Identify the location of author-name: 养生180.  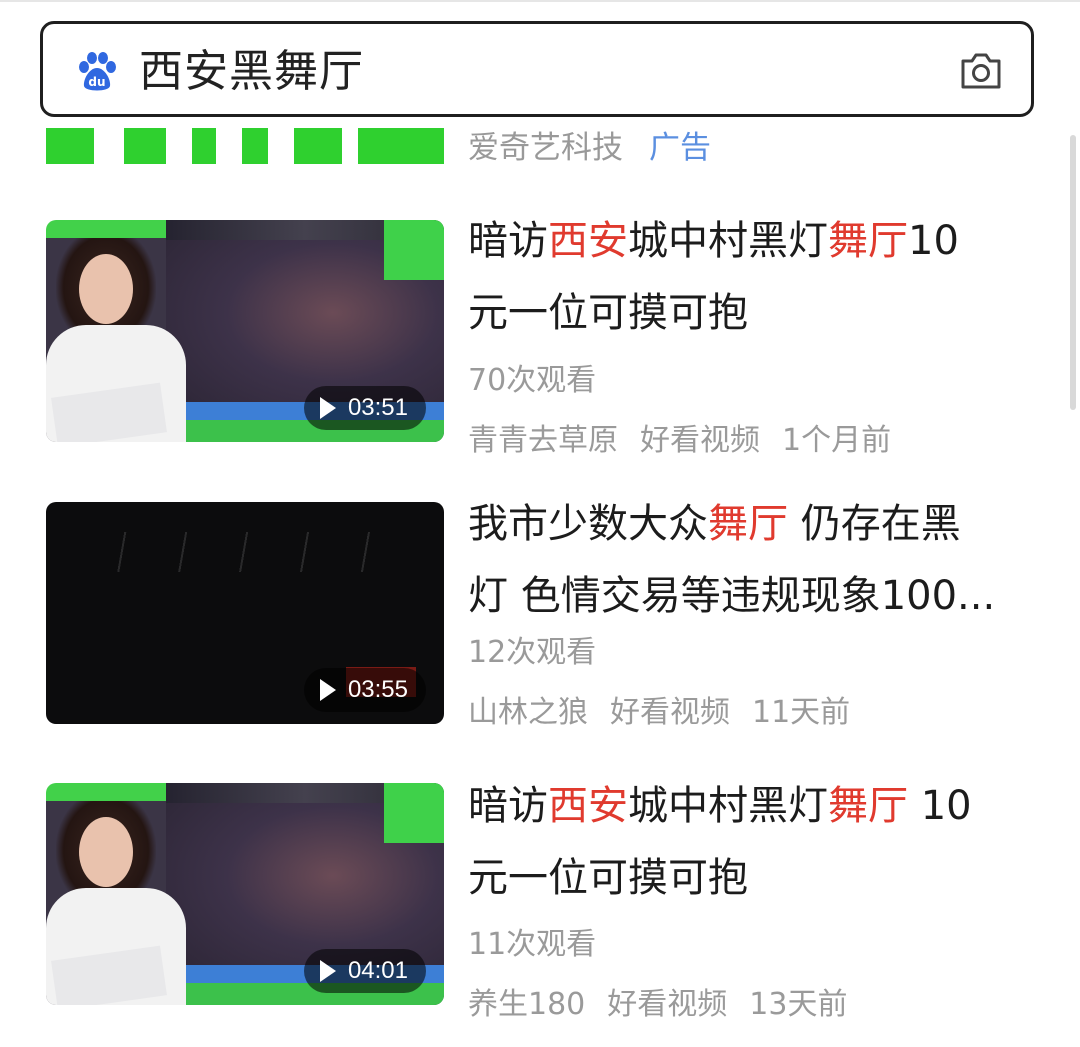
(526, 1004).